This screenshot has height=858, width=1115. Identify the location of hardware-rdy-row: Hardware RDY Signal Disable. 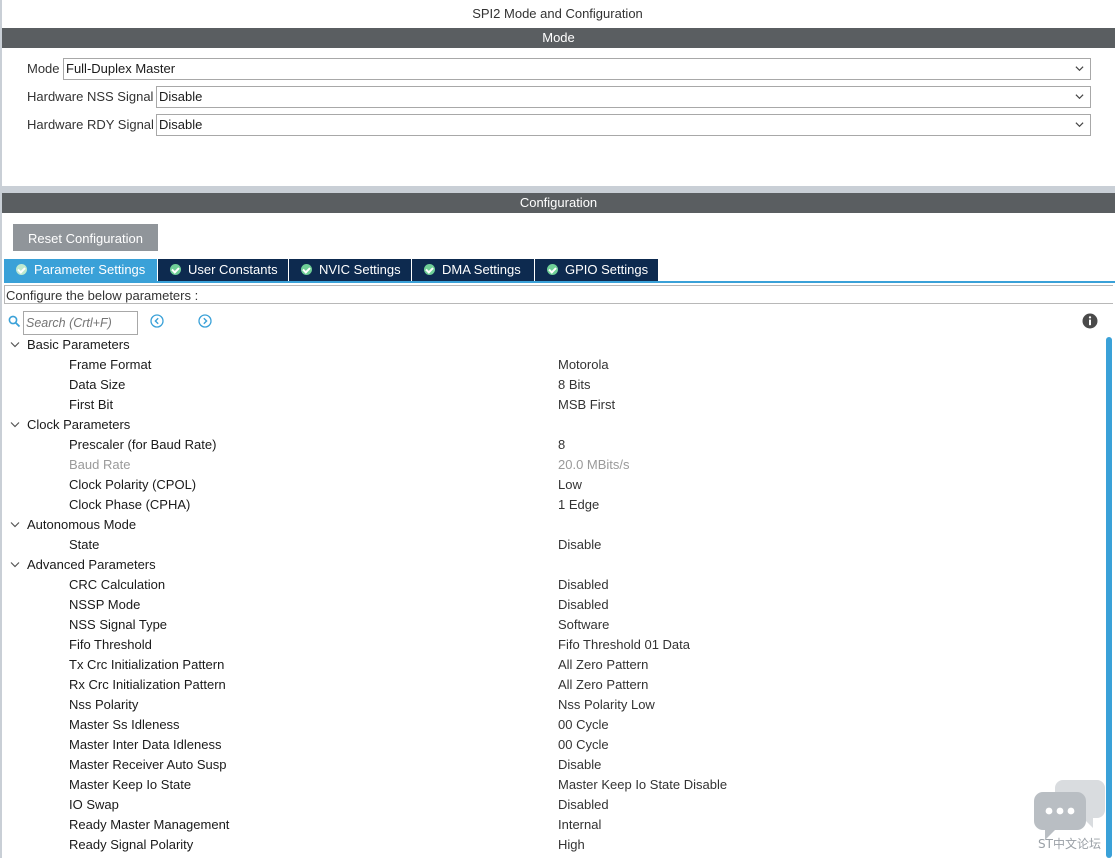
(559, 125).